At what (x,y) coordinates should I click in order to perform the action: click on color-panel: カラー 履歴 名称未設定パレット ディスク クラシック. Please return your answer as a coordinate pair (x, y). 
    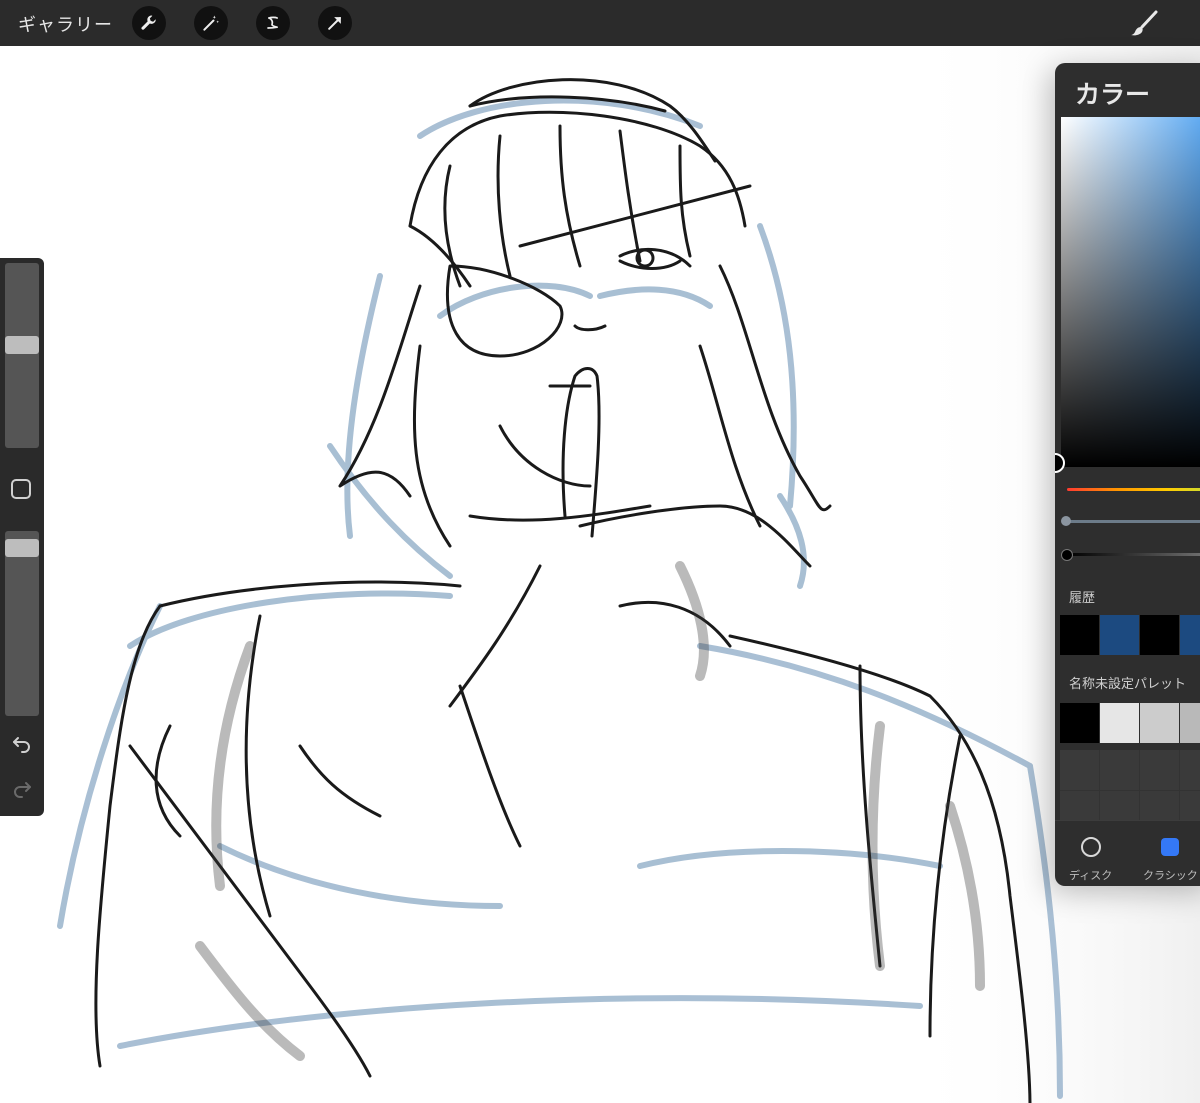
    Looking at the image, I should click on (1127, 474).